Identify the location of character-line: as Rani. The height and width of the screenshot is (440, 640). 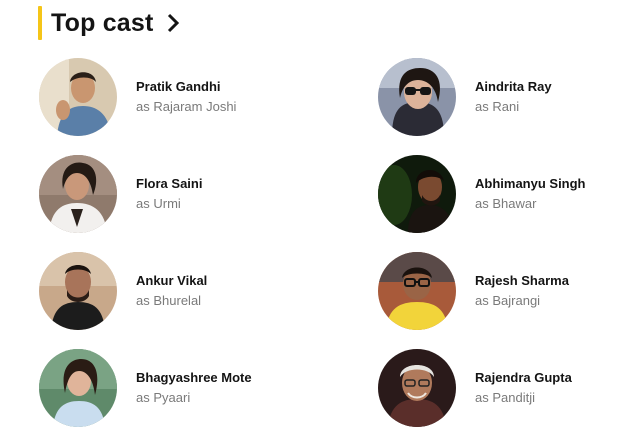
(513, 107).